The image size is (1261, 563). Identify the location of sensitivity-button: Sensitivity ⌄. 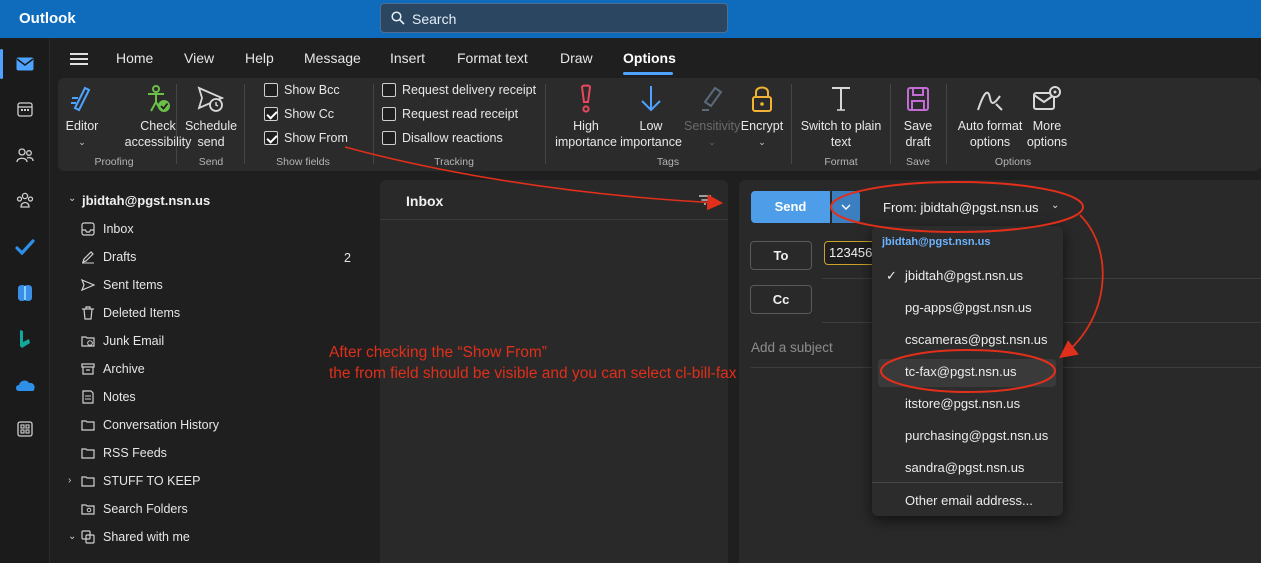
(712, 117).